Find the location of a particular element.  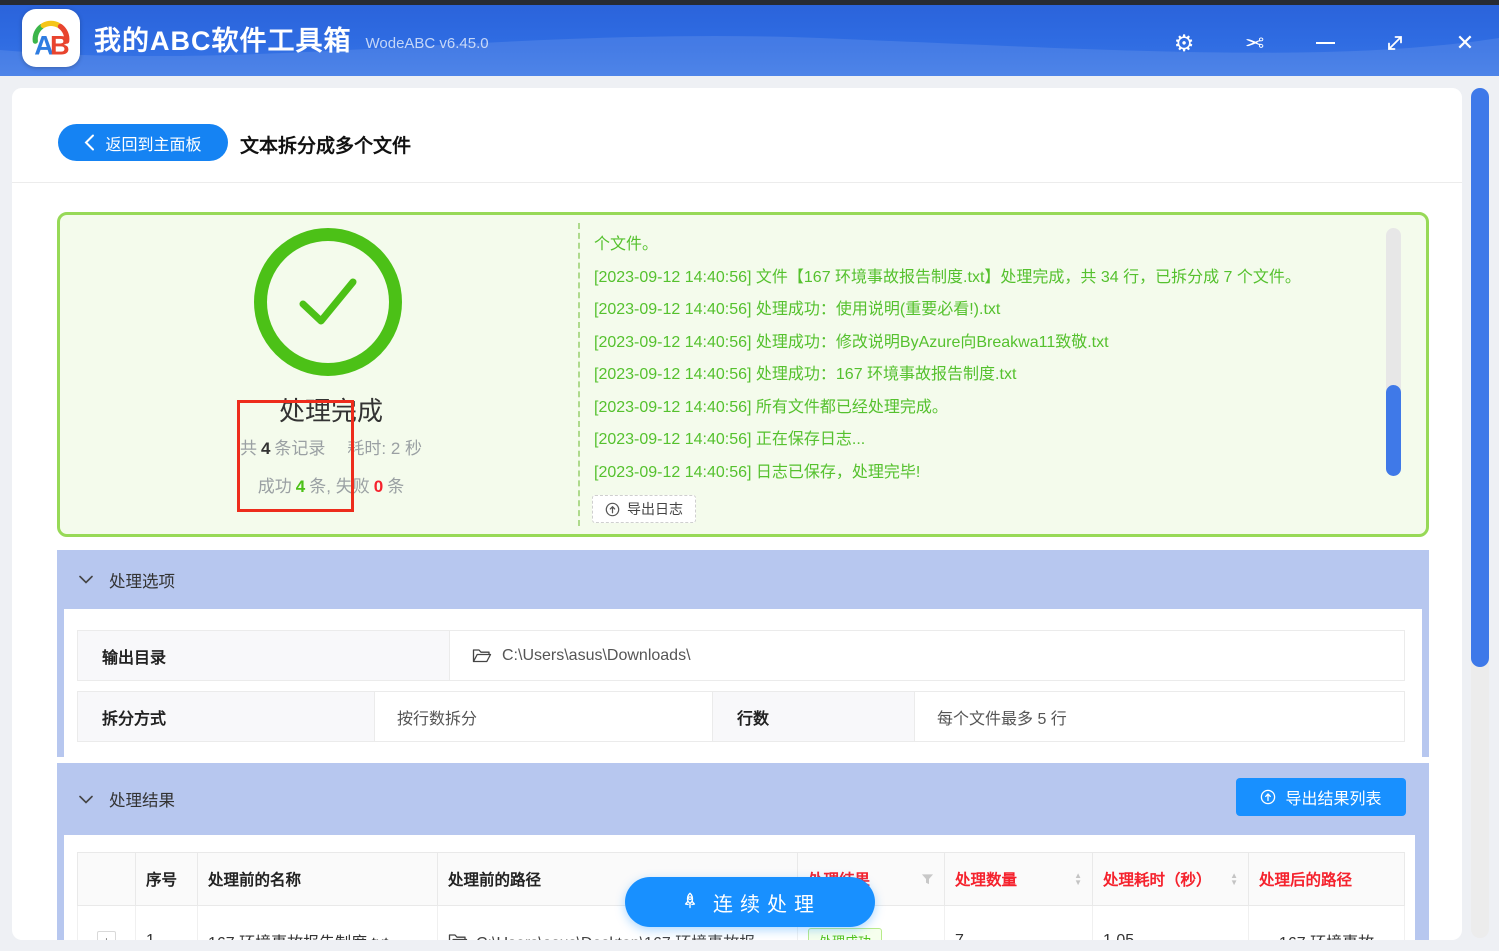

window-top-edge is located at coordinates (749, 2).